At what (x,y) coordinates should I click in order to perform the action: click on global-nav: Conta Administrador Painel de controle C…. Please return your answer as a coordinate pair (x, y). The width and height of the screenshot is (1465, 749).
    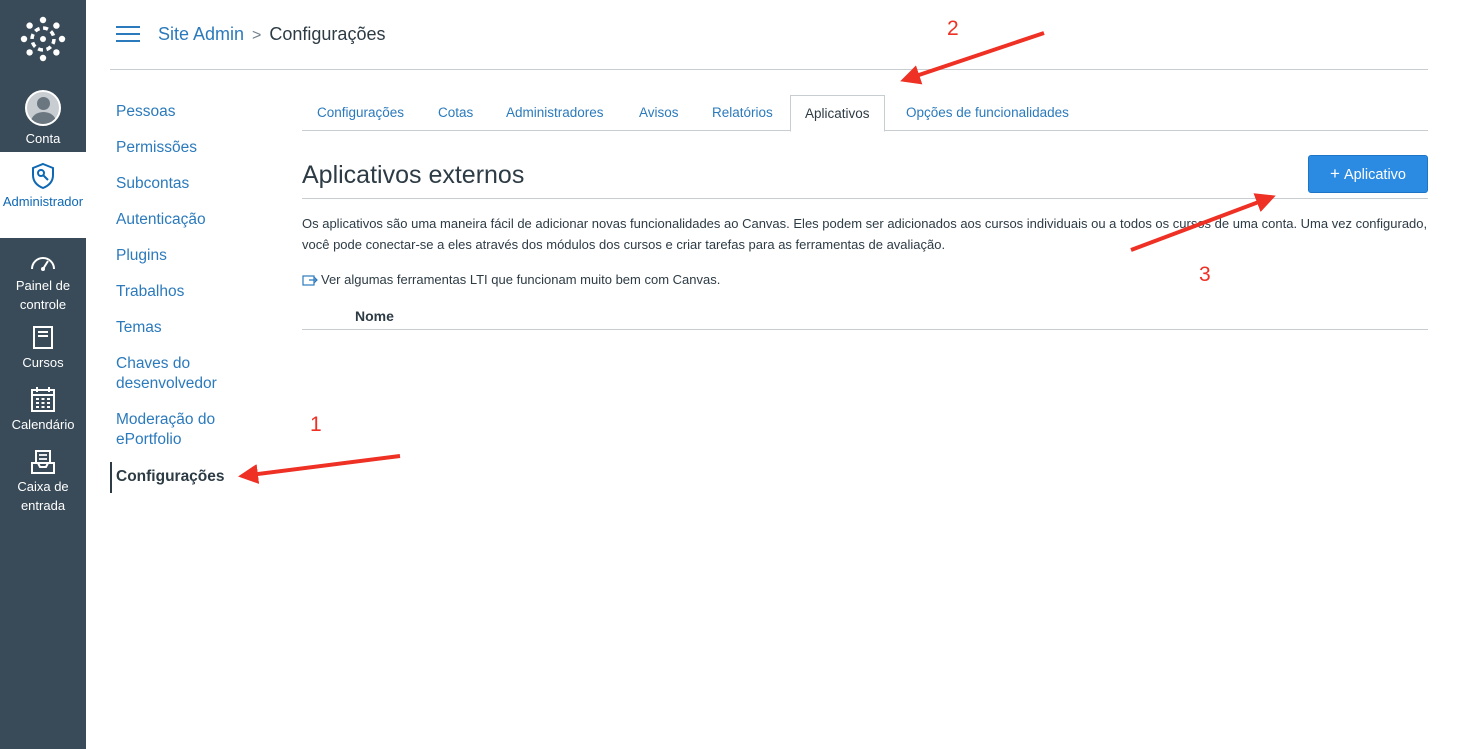
    Looking at the image, I should click on (43, 374).